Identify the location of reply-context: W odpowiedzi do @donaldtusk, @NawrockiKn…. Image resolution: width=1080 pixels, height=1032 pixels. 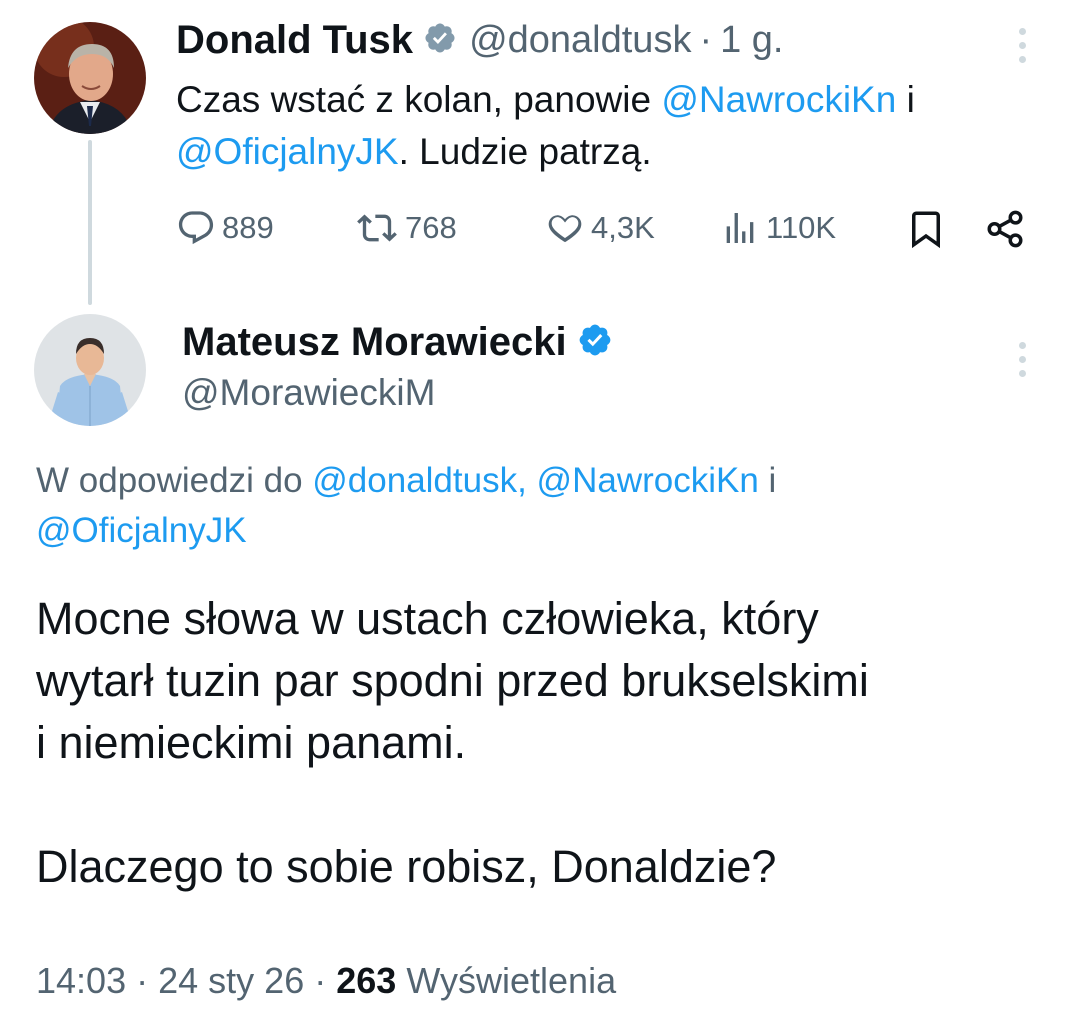
(541, 506).